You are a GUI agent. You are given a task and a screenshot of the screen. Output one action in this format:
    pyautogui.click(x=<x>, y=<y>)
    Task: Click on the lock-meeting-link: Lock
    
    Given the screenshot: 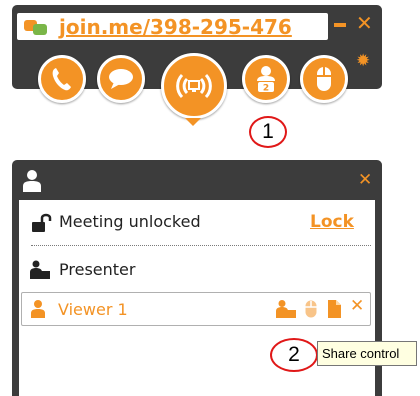 What is the action you would take?
    pyautogui.click(x=332, y=222)
    